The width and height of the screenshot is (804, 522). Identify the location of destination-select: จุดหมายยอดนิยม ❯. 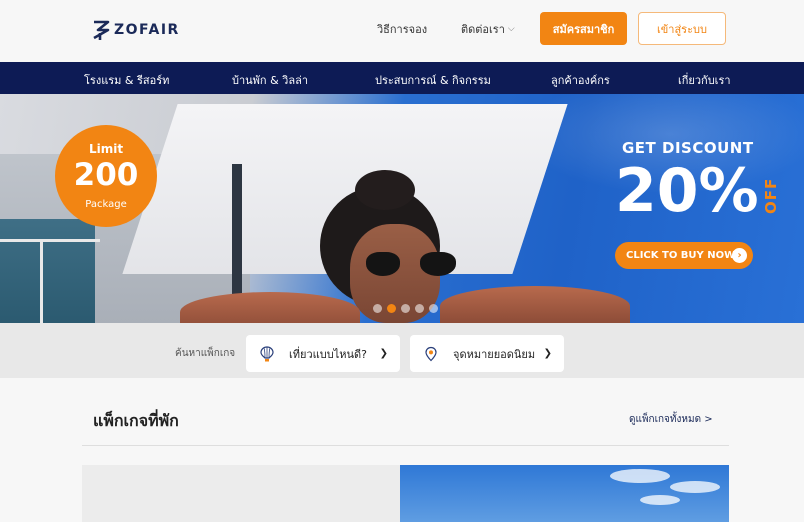
(487, 353).